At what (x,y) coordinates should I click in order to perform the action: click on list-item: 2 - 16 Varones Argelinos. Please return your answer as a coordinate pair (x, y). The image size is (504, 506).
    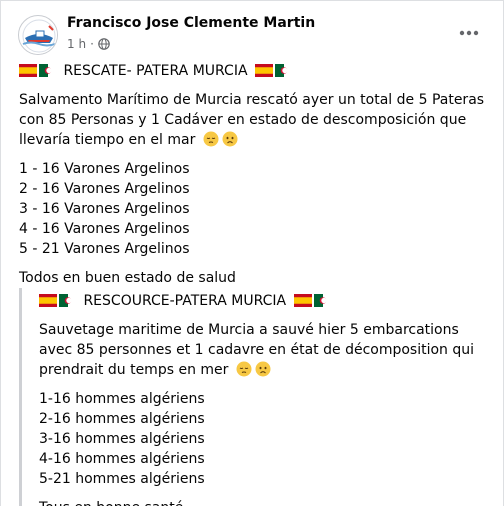
    Looking at the image, I should click on (104, 189).